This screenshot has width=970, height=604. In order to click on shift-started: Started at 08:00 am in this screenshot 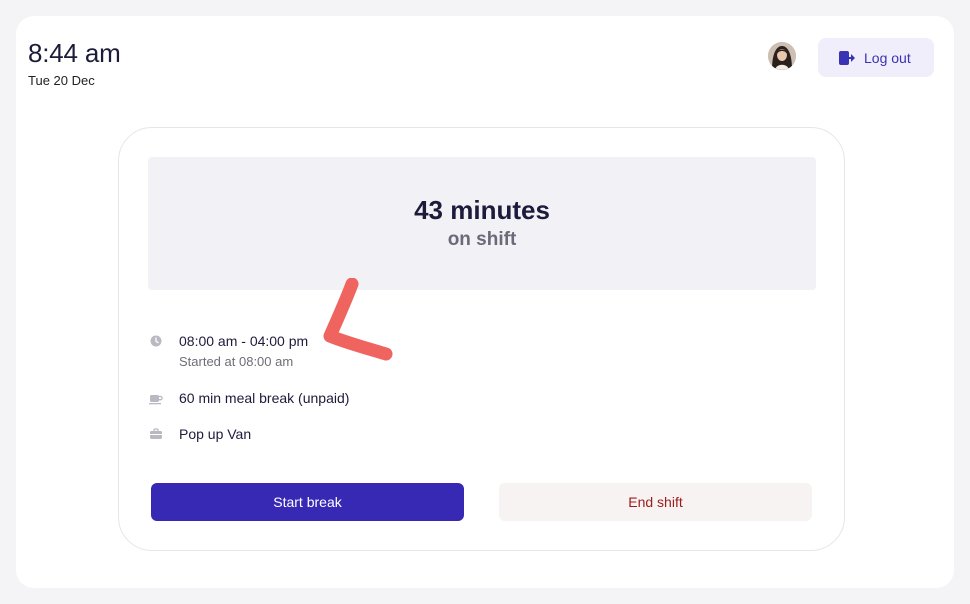, I will do `click(236, 361)`.